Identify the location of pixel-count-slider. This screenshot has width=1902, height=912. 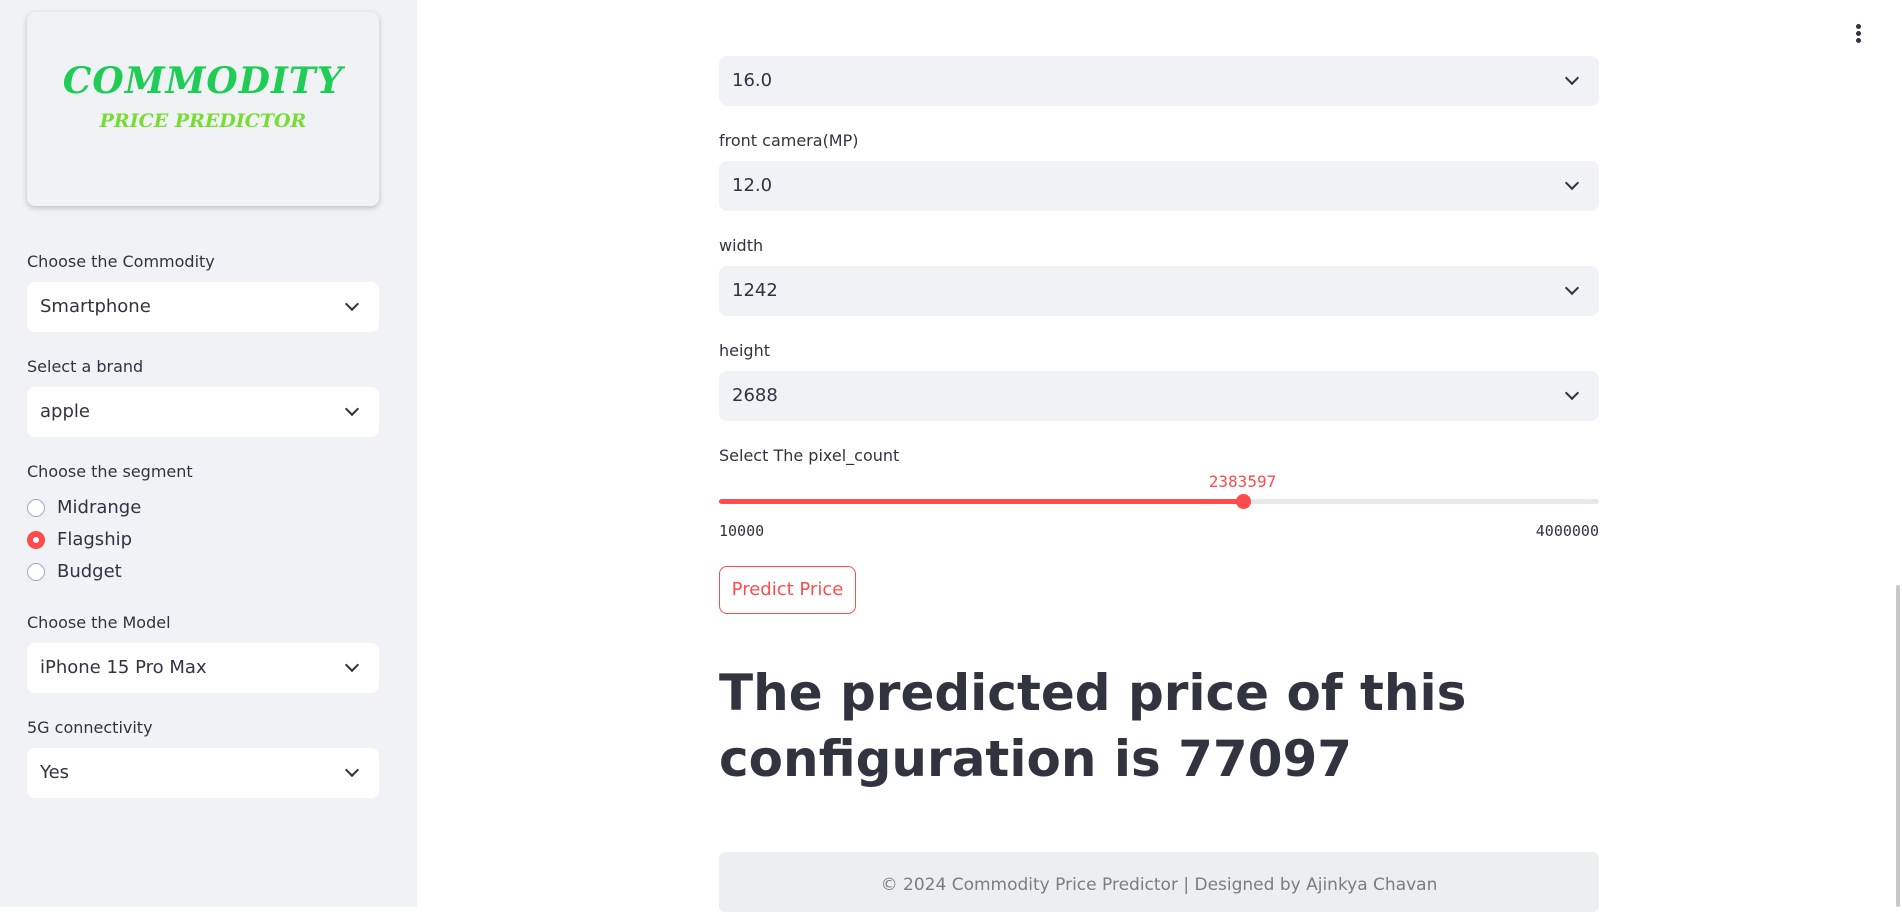
(1159, 501).